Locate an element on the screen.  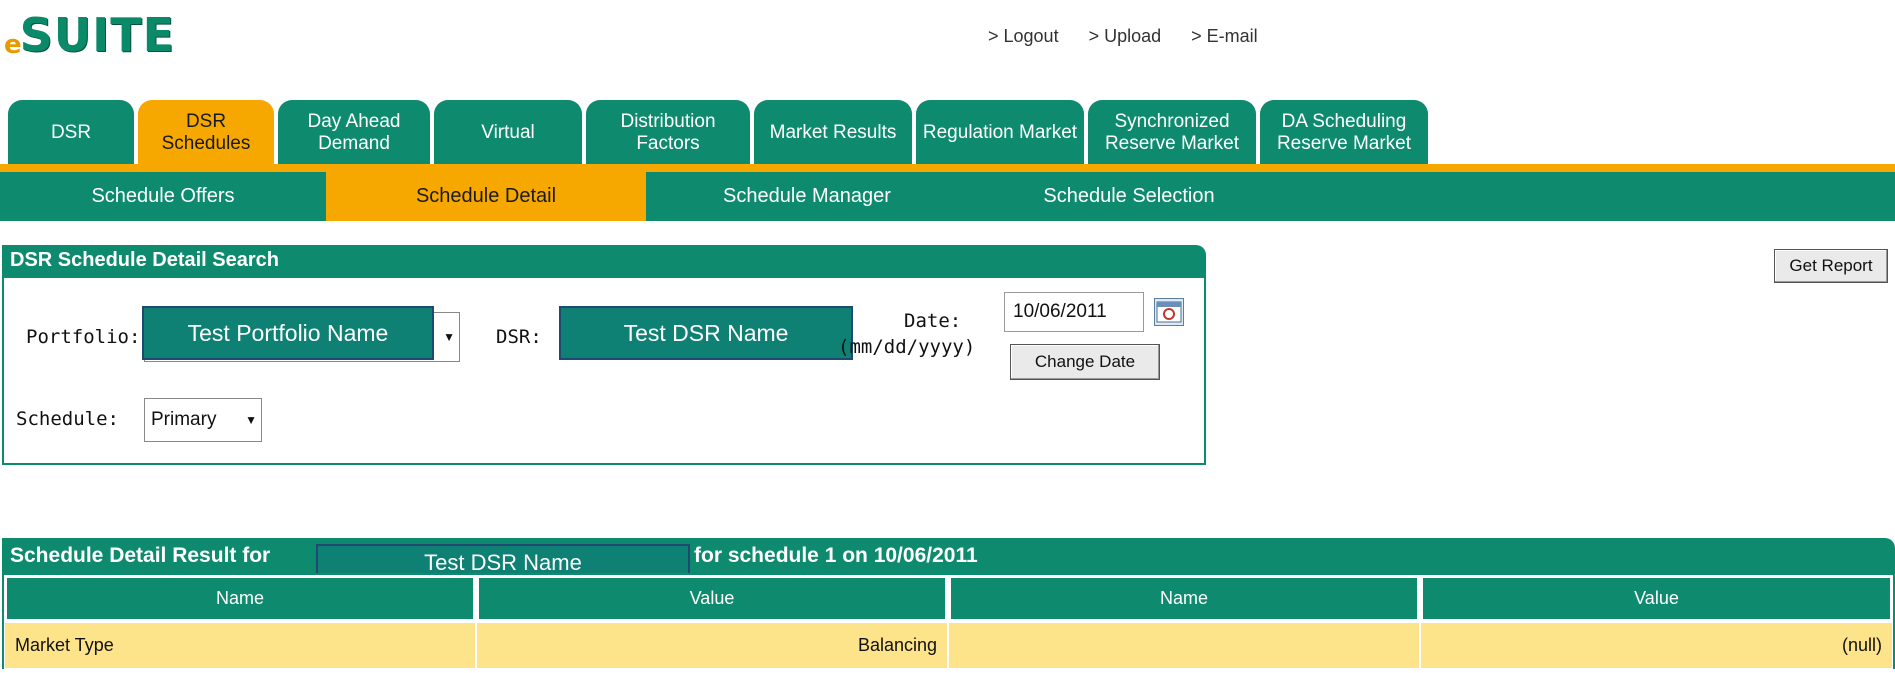
change-date-button: Change Date is located at coordinates (1085, 362).